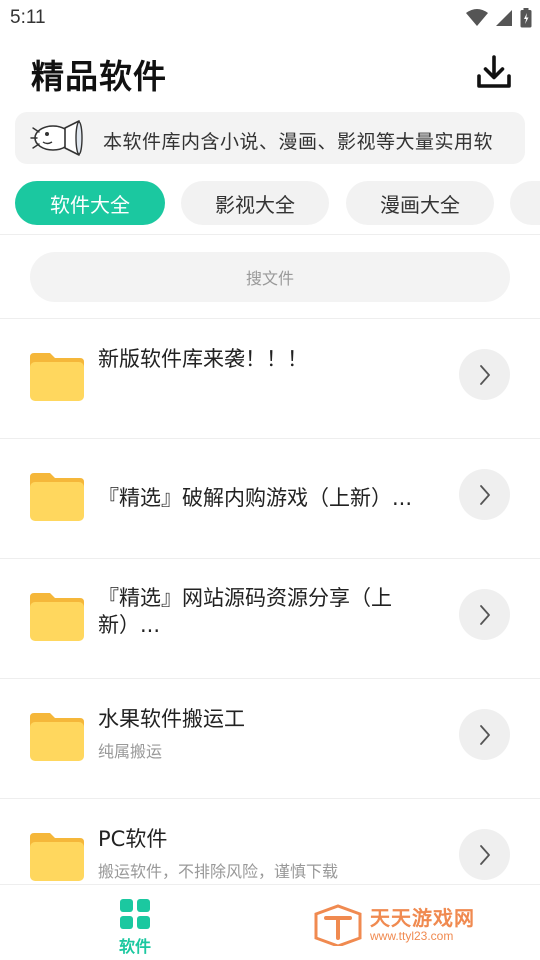 This screenshot has width=540, height=960. What do you see at coordinates (270, 71) in the screenshot?
I see `header: 精品软件` at bounding box center [270, 71].